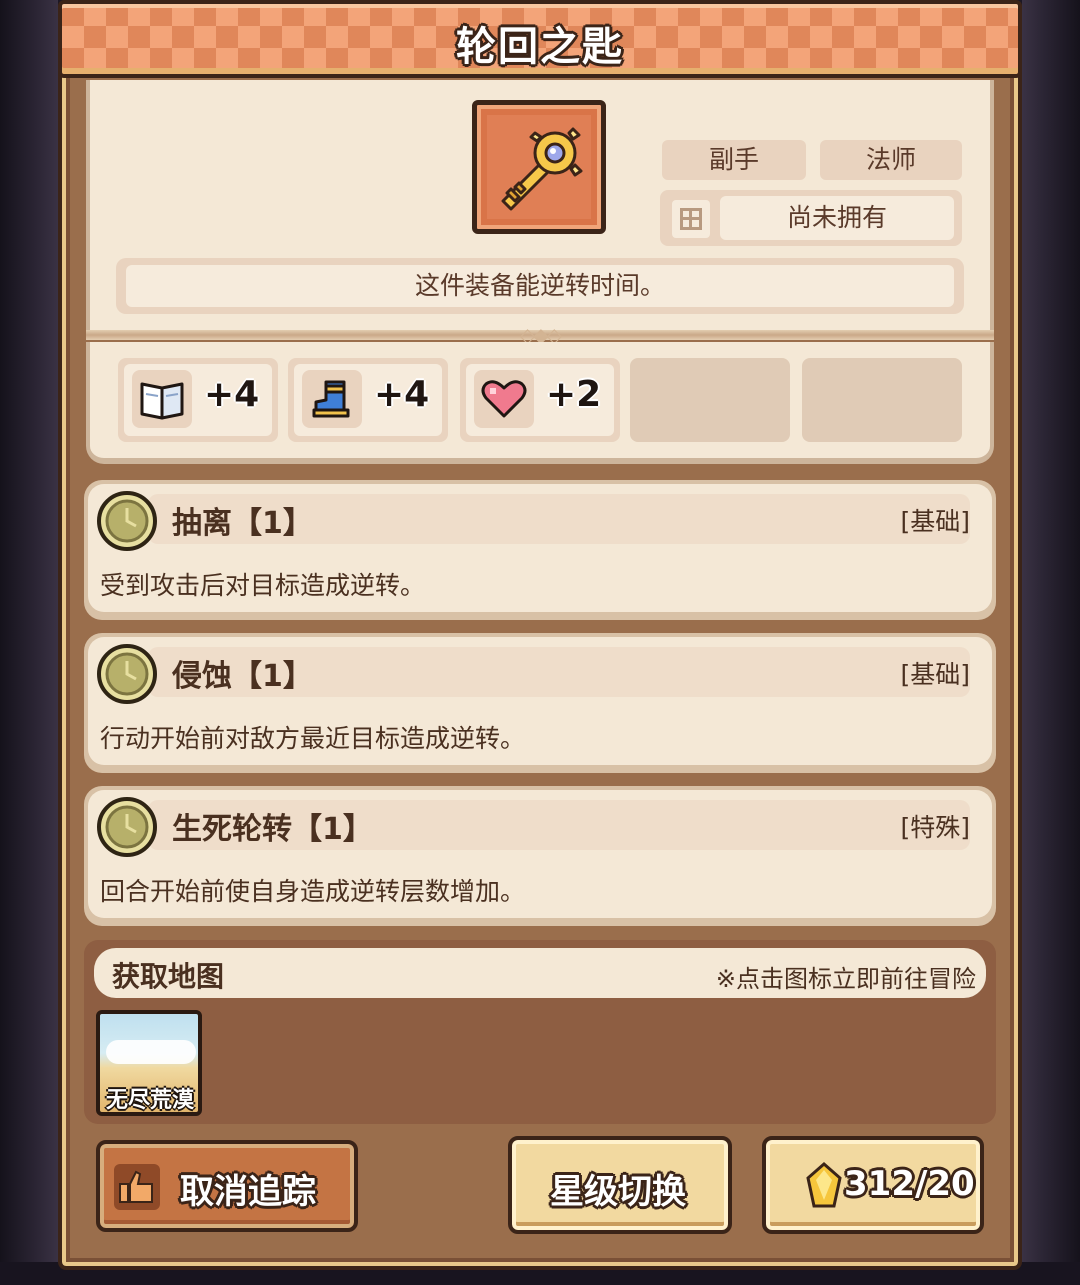  I want to click on acquire-map-hint: ※点击图标立即前往冒险, so click(845, 979).